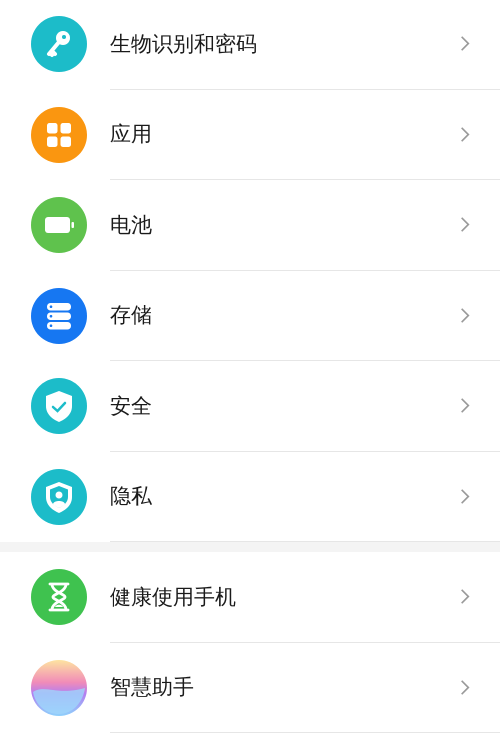 The image size is (500, 738). I want to click on grid-icon, so click(59, 134).